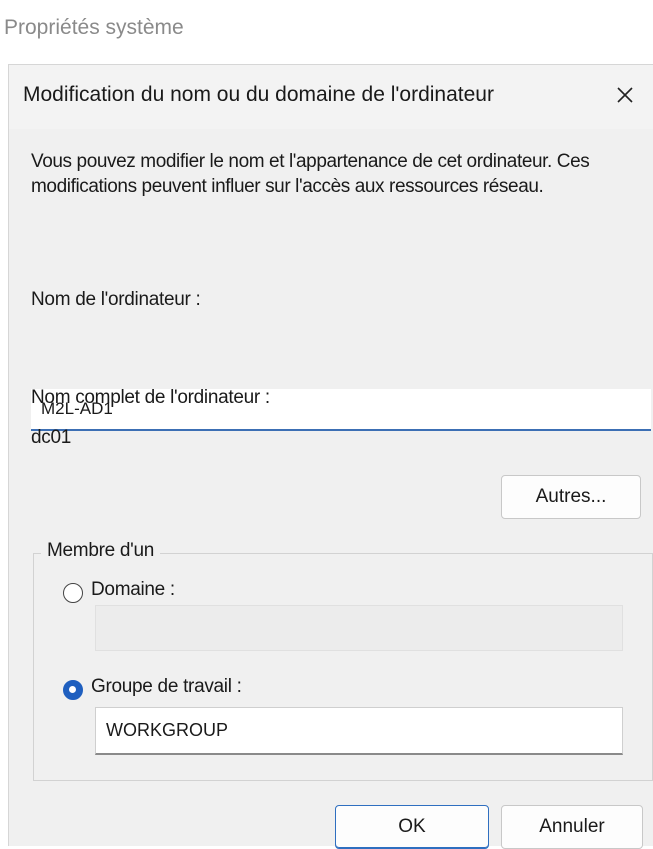 The width and height of the screenshot is (653, 849). Describe the element at coordinates (166, 686) in the screenshot. I see `workgroup-label: Groupe de travail :` at that location.